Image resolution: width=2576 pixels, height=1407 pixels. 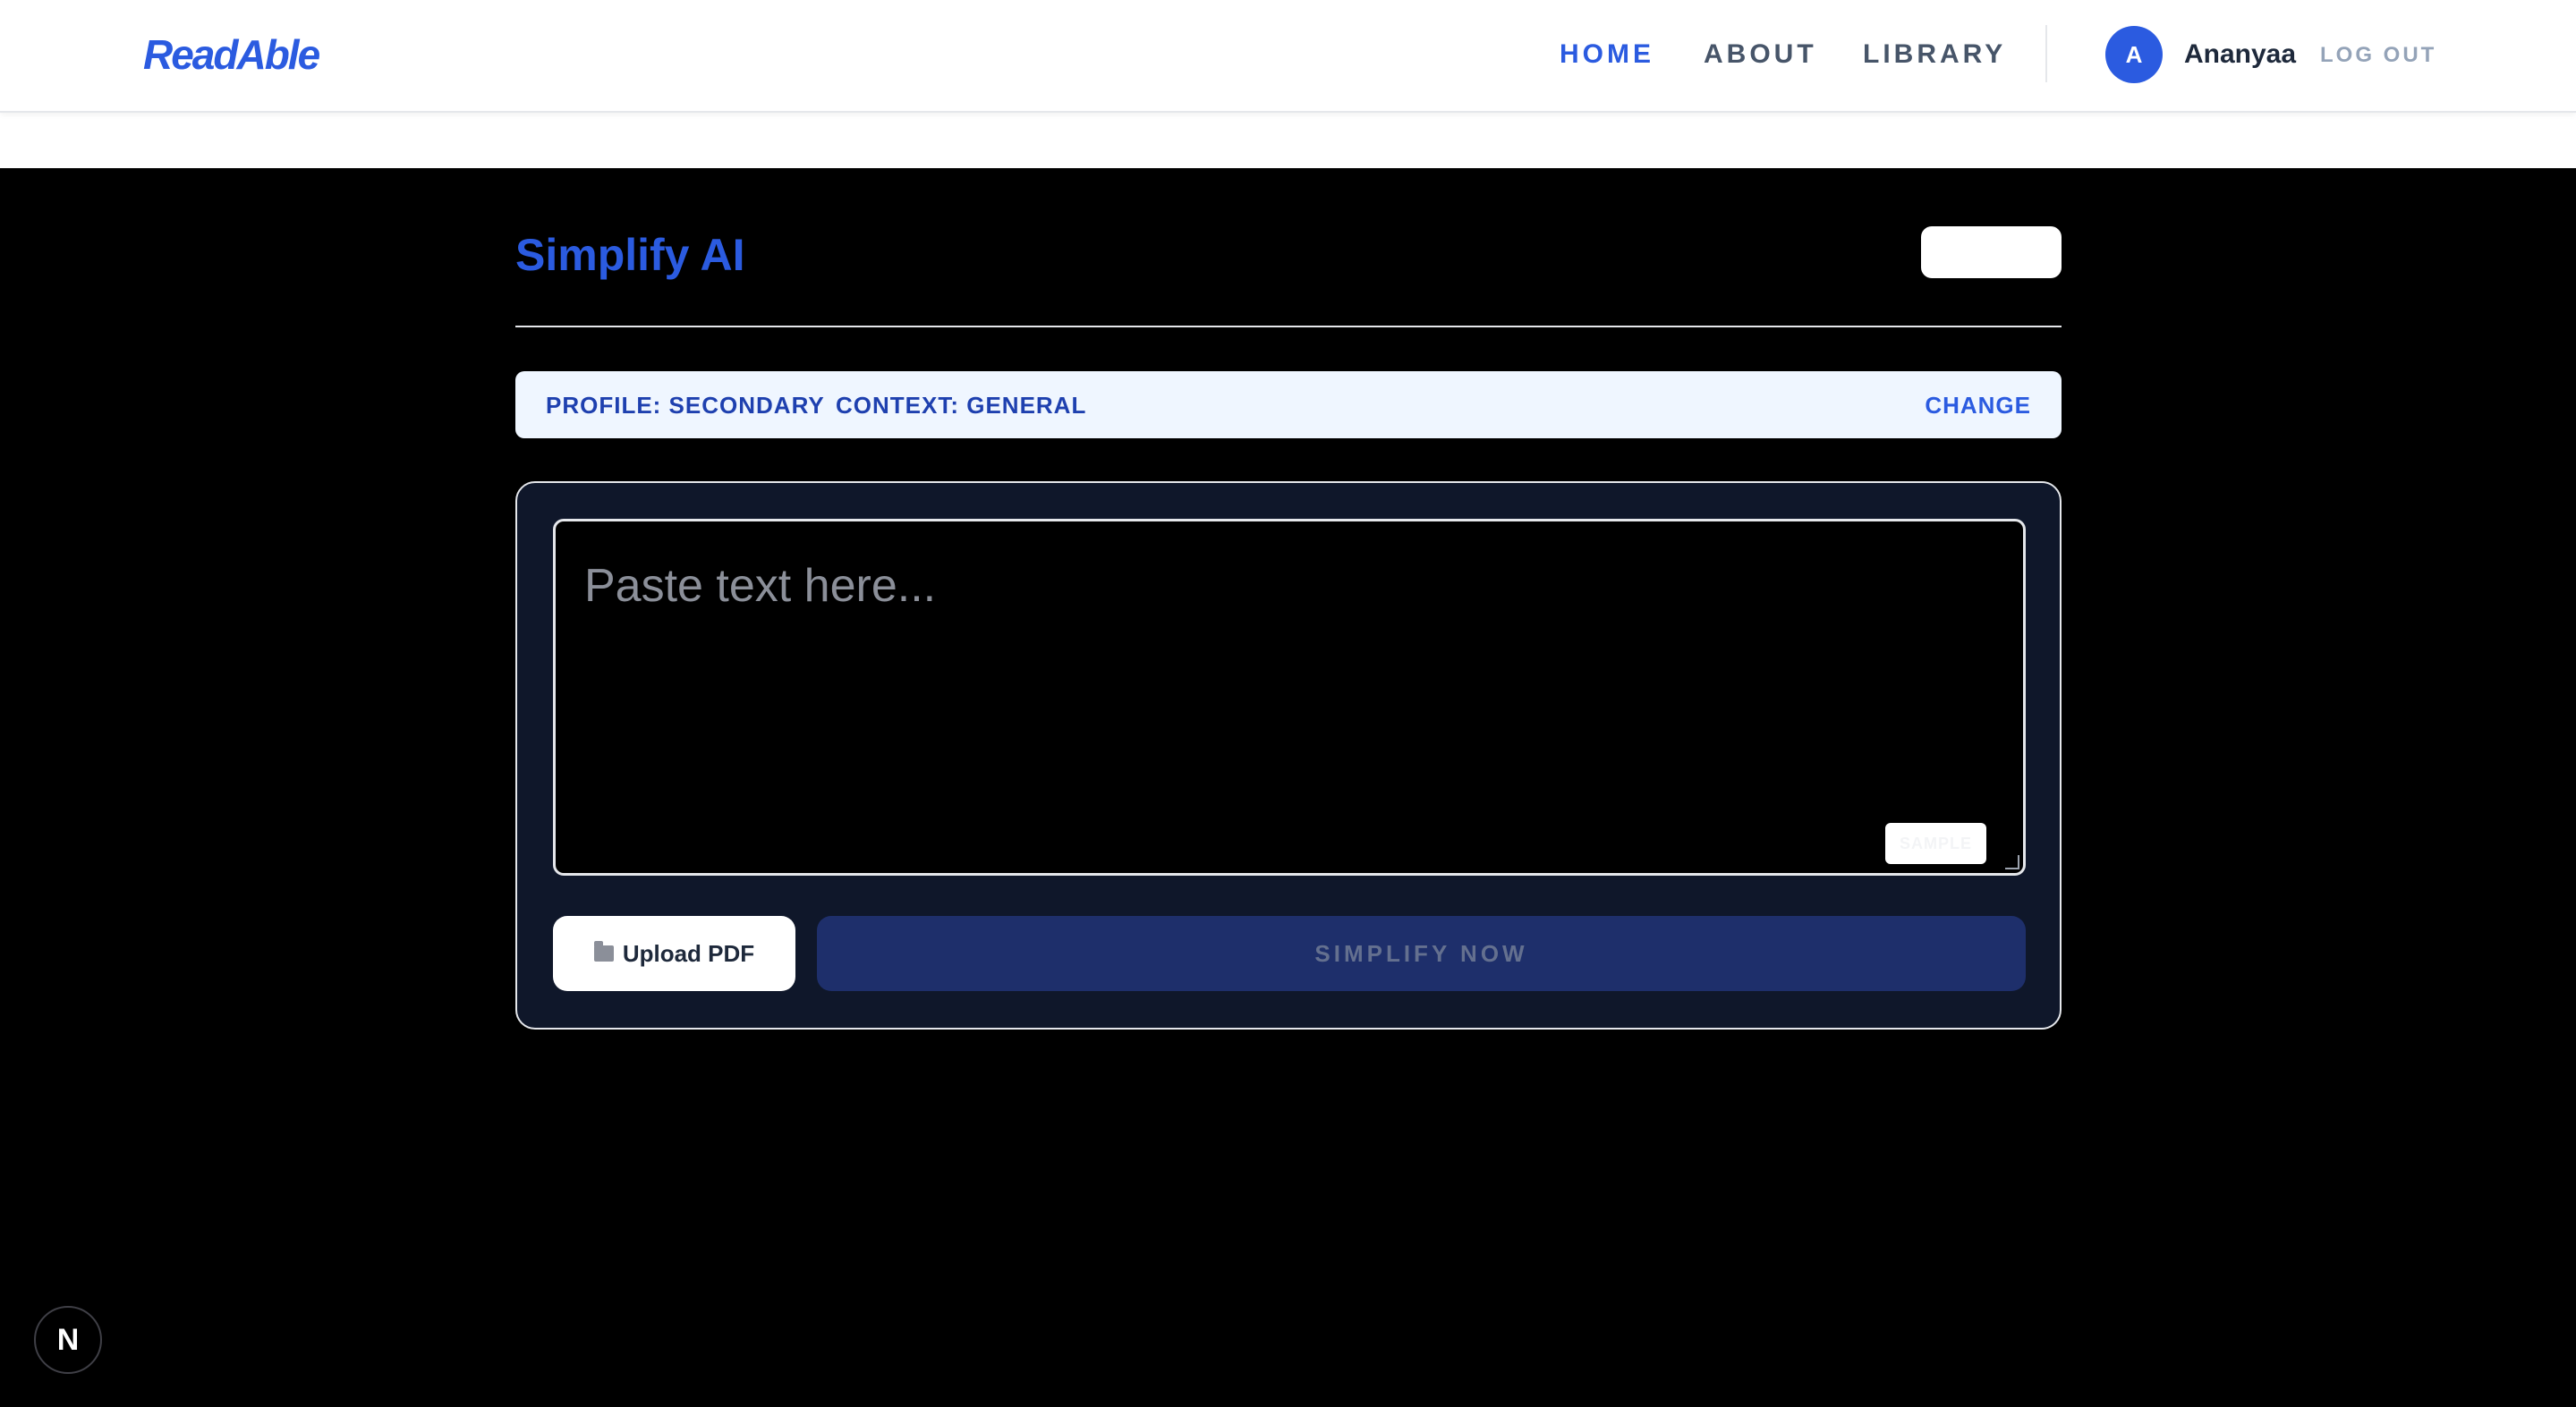 What do you see at coordinates (1935, 843) in the screenshot?
I see `sample-button: SAMPLE` at bounding box center [1935, 843].